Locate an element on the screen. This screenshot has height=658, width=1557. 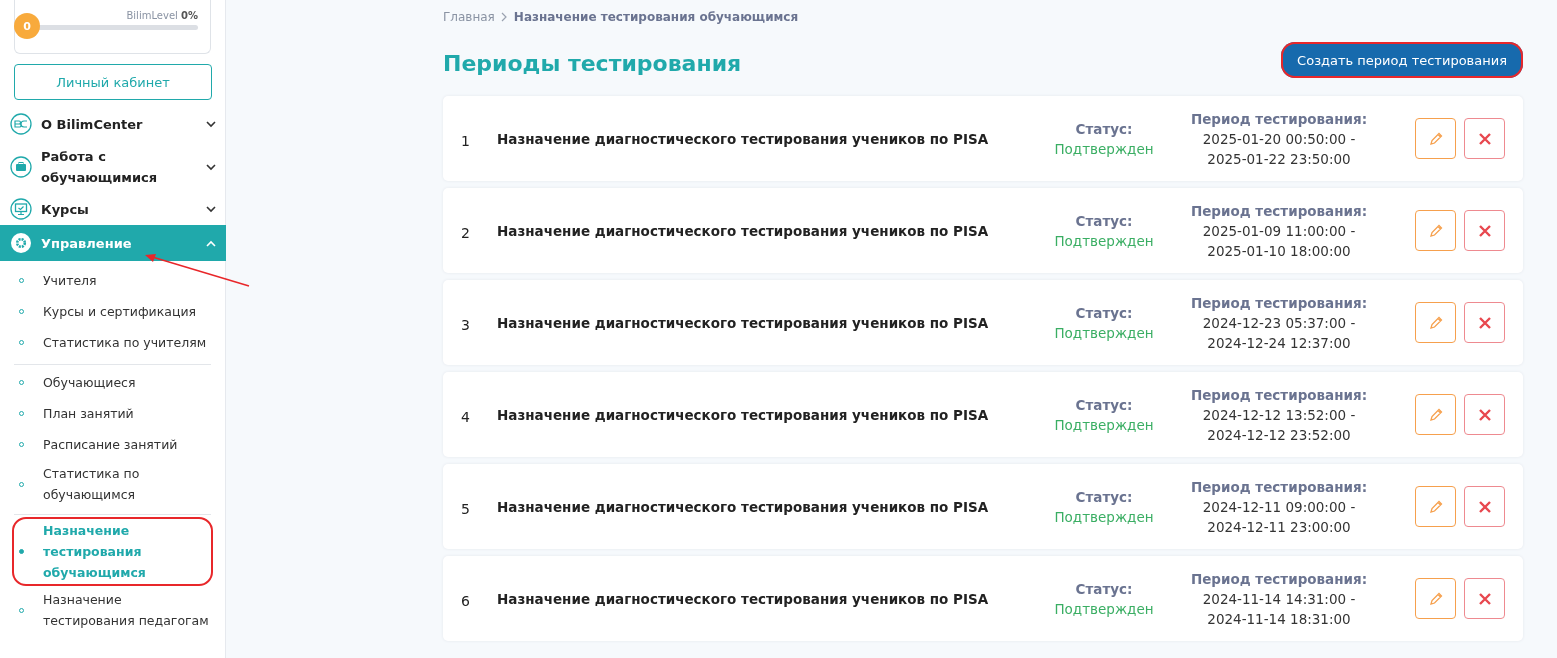
submenu-item: План занятий is located at coordinates (105, 413).